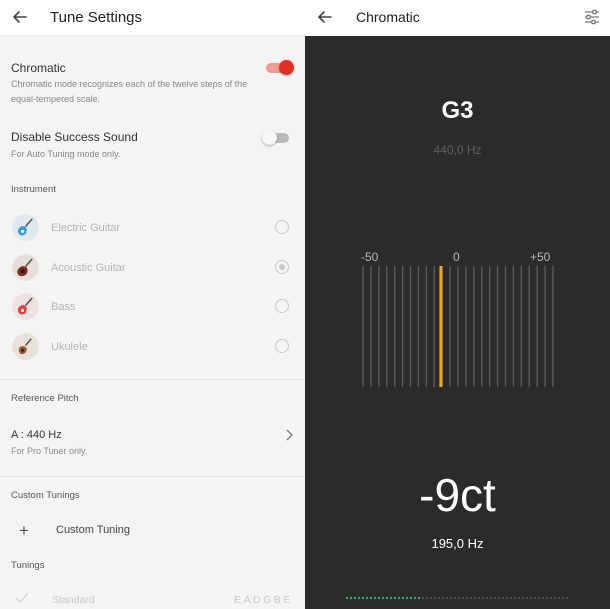  Describe the element at coordinates (22, 598) in the screenshot. I see `check-icon` at that location.